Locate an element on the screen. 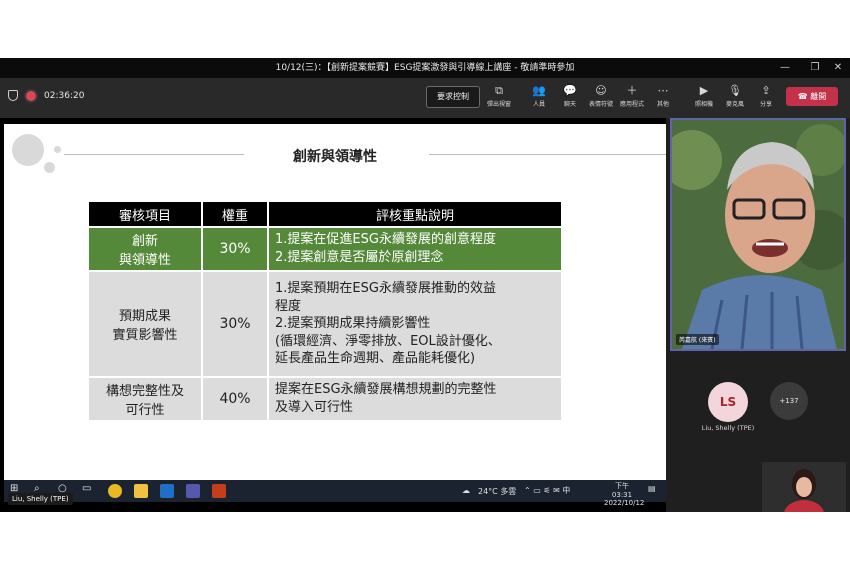 This screenshot has width=850, height=570. speaker-name-label: 芮嘉航 (來賓) is located at coordinates (697, 339).